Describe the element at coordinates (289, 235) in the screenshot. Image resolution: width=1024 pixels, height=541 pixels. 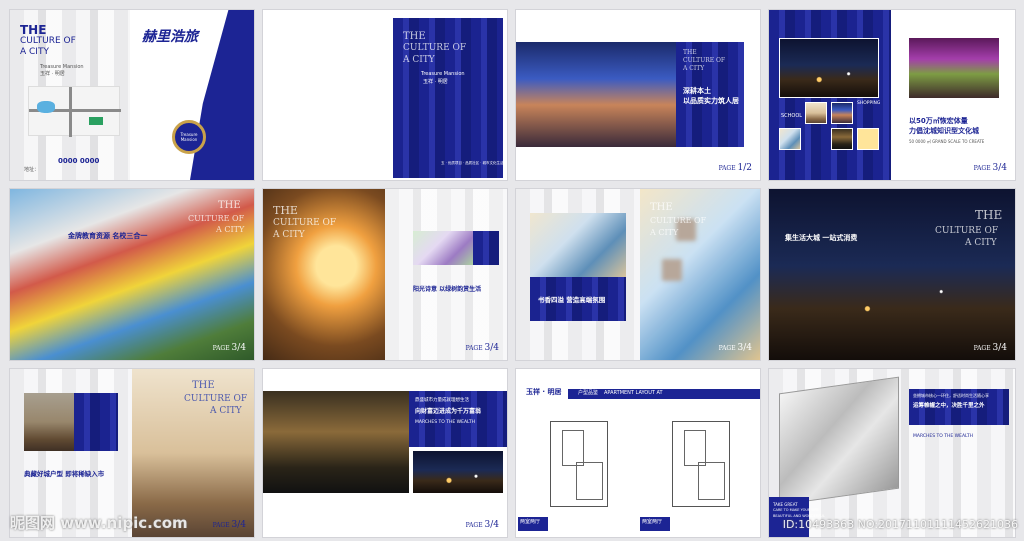
I see `sunlight-city: A CITY` at that location.